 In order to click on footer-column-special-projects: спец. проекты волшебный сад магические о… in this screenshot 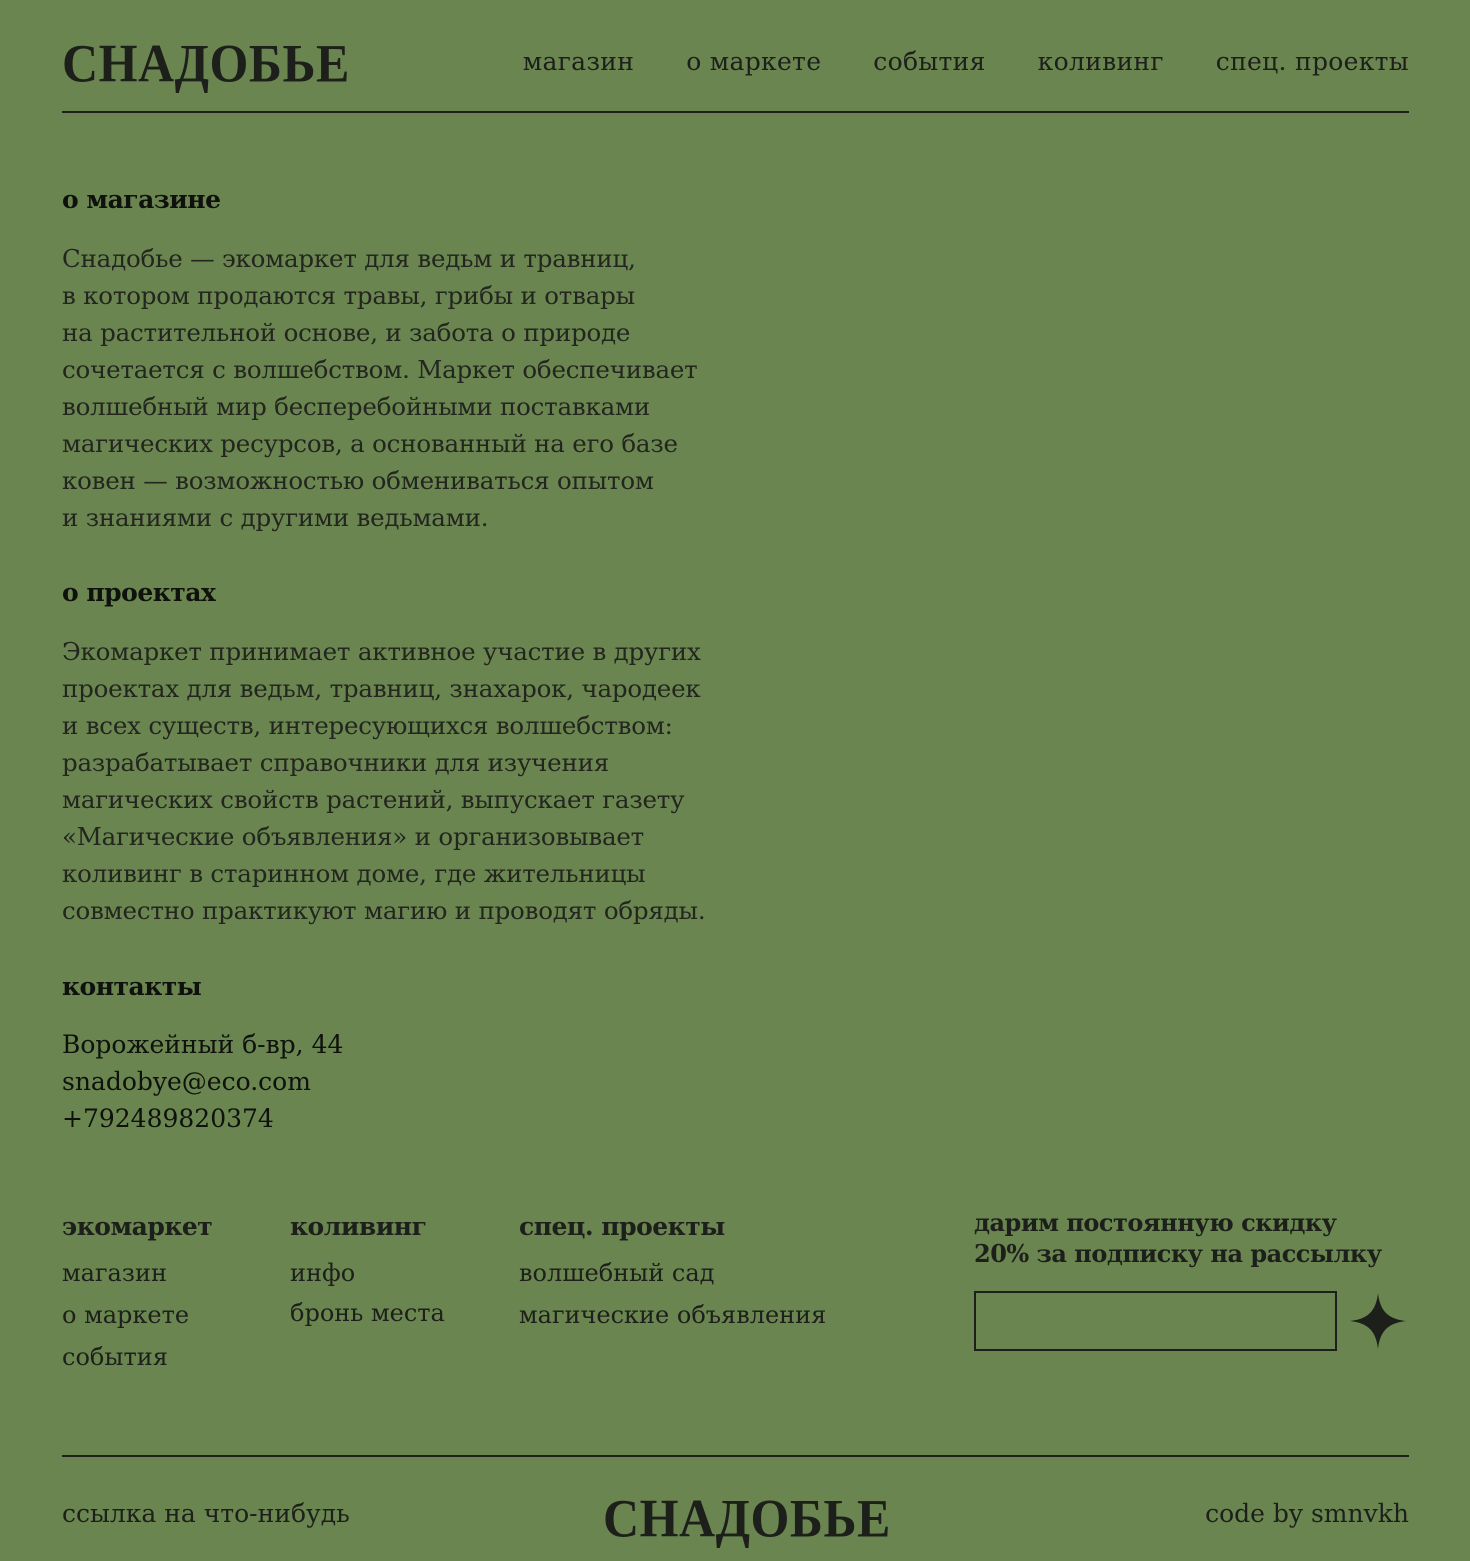, I will do `click(672, 1272)`.